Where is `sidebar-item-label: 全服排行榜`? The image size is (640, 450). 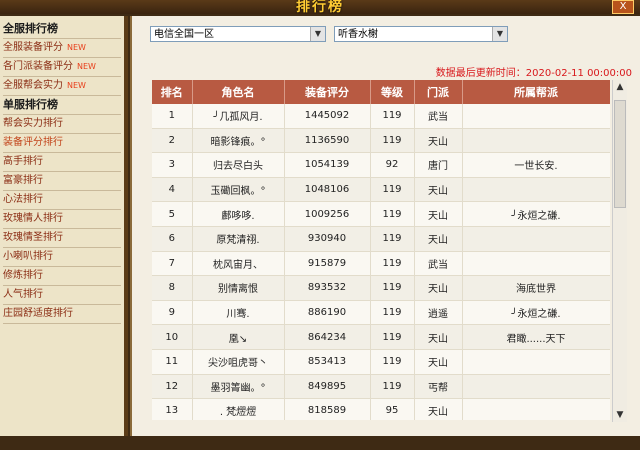
sidebar-item-label: 全服排行榜 is located at coordinates (30, 28).